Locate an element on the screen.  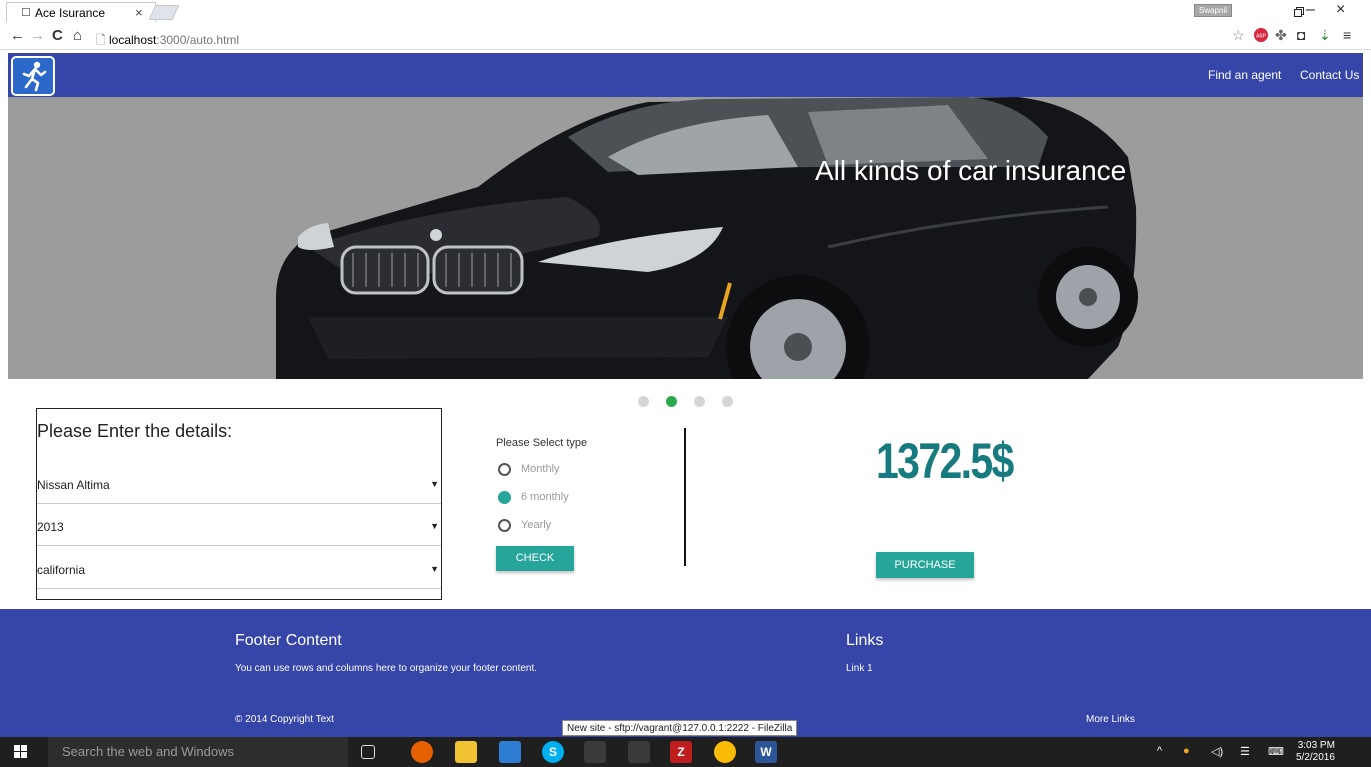
radio-yearly: Yearly is located at coordinates (558, 526).